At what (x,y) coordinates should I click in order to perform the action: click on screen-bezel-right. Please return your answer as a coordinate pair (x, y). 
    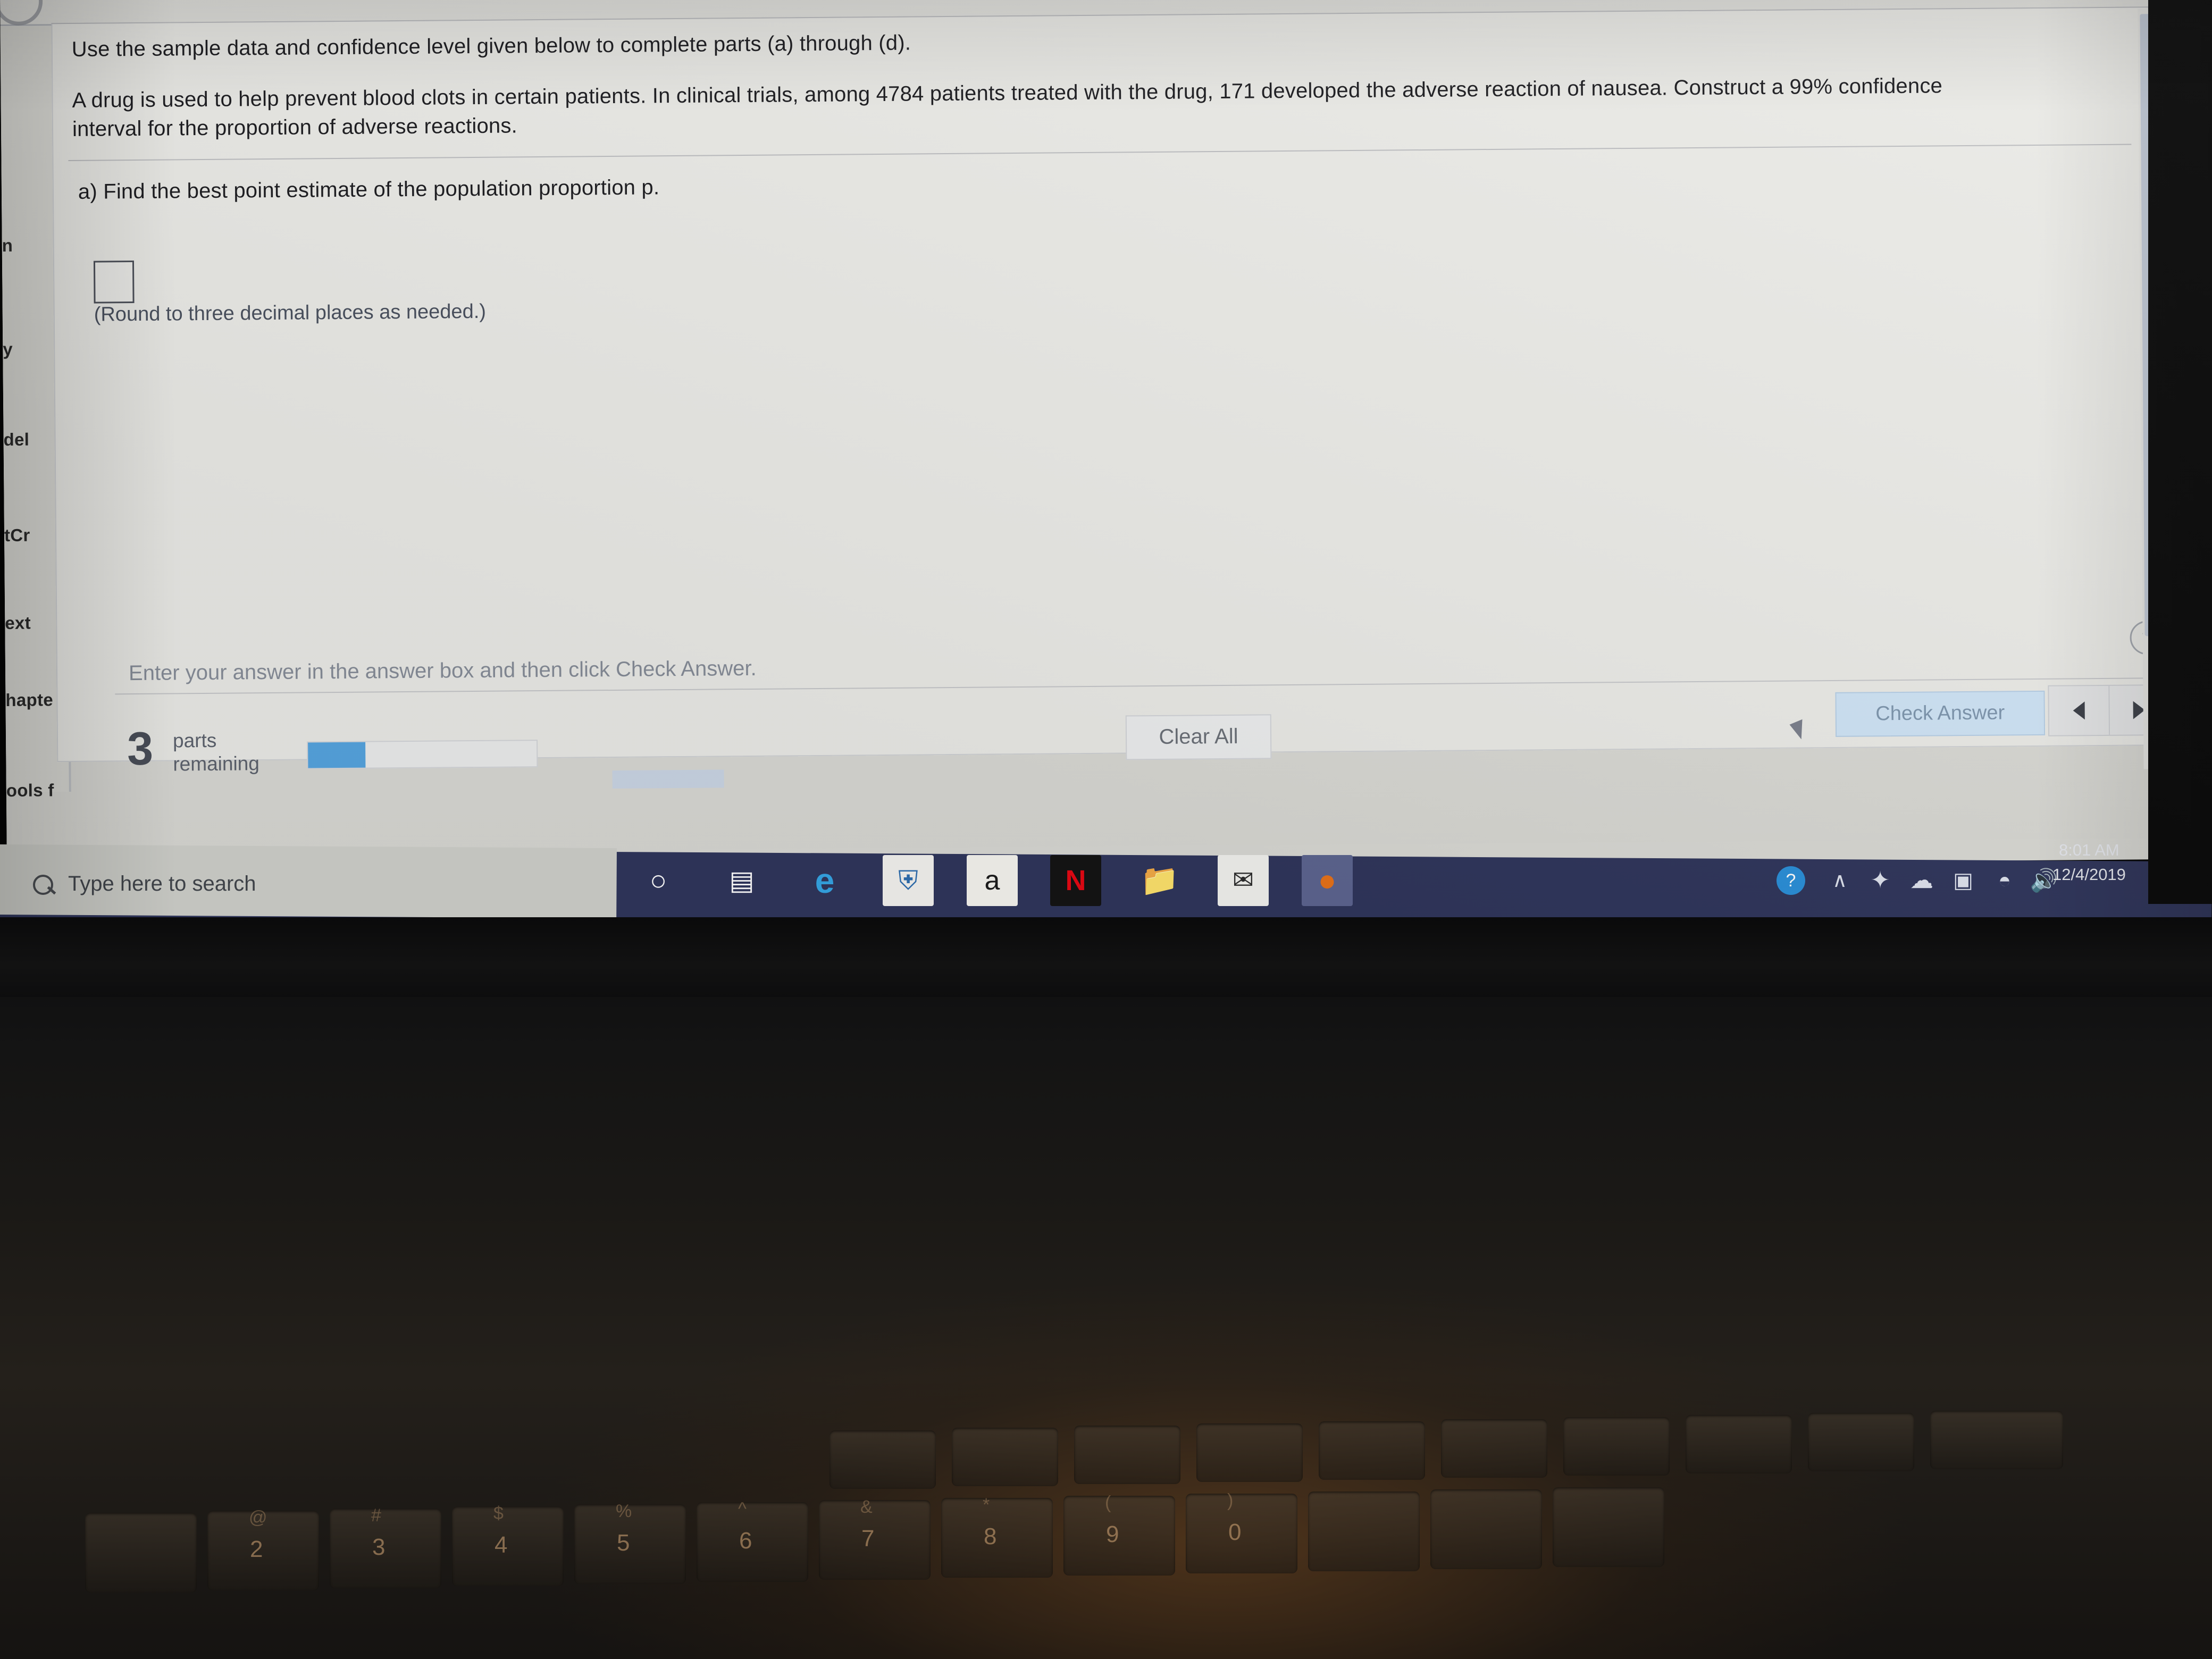
    Looking at the image, I should click on (2180, 452).